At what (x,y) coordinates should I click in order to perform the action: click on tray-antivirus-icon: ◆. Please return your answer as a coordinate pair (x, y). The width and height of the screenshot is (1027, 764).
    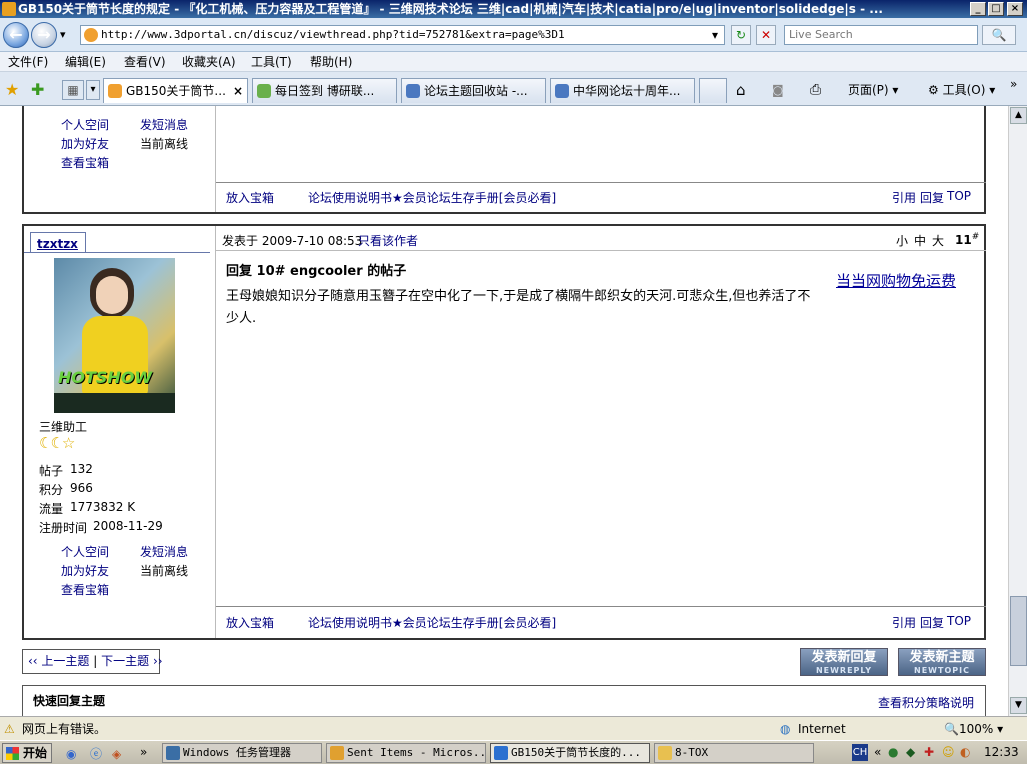
    Looking at the image, I should click on (910, 752).